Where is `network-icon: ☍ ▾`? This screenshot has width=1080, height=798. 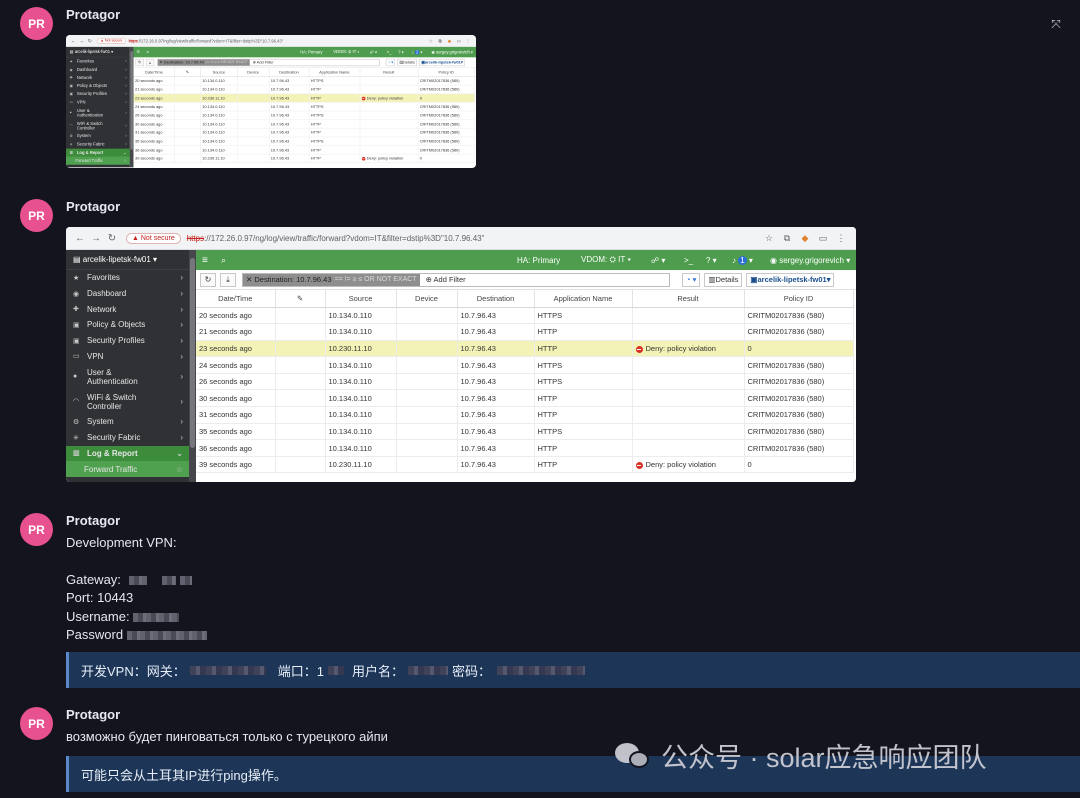 network-icon: ☍ ▾ is located at coordinates (373, 52).